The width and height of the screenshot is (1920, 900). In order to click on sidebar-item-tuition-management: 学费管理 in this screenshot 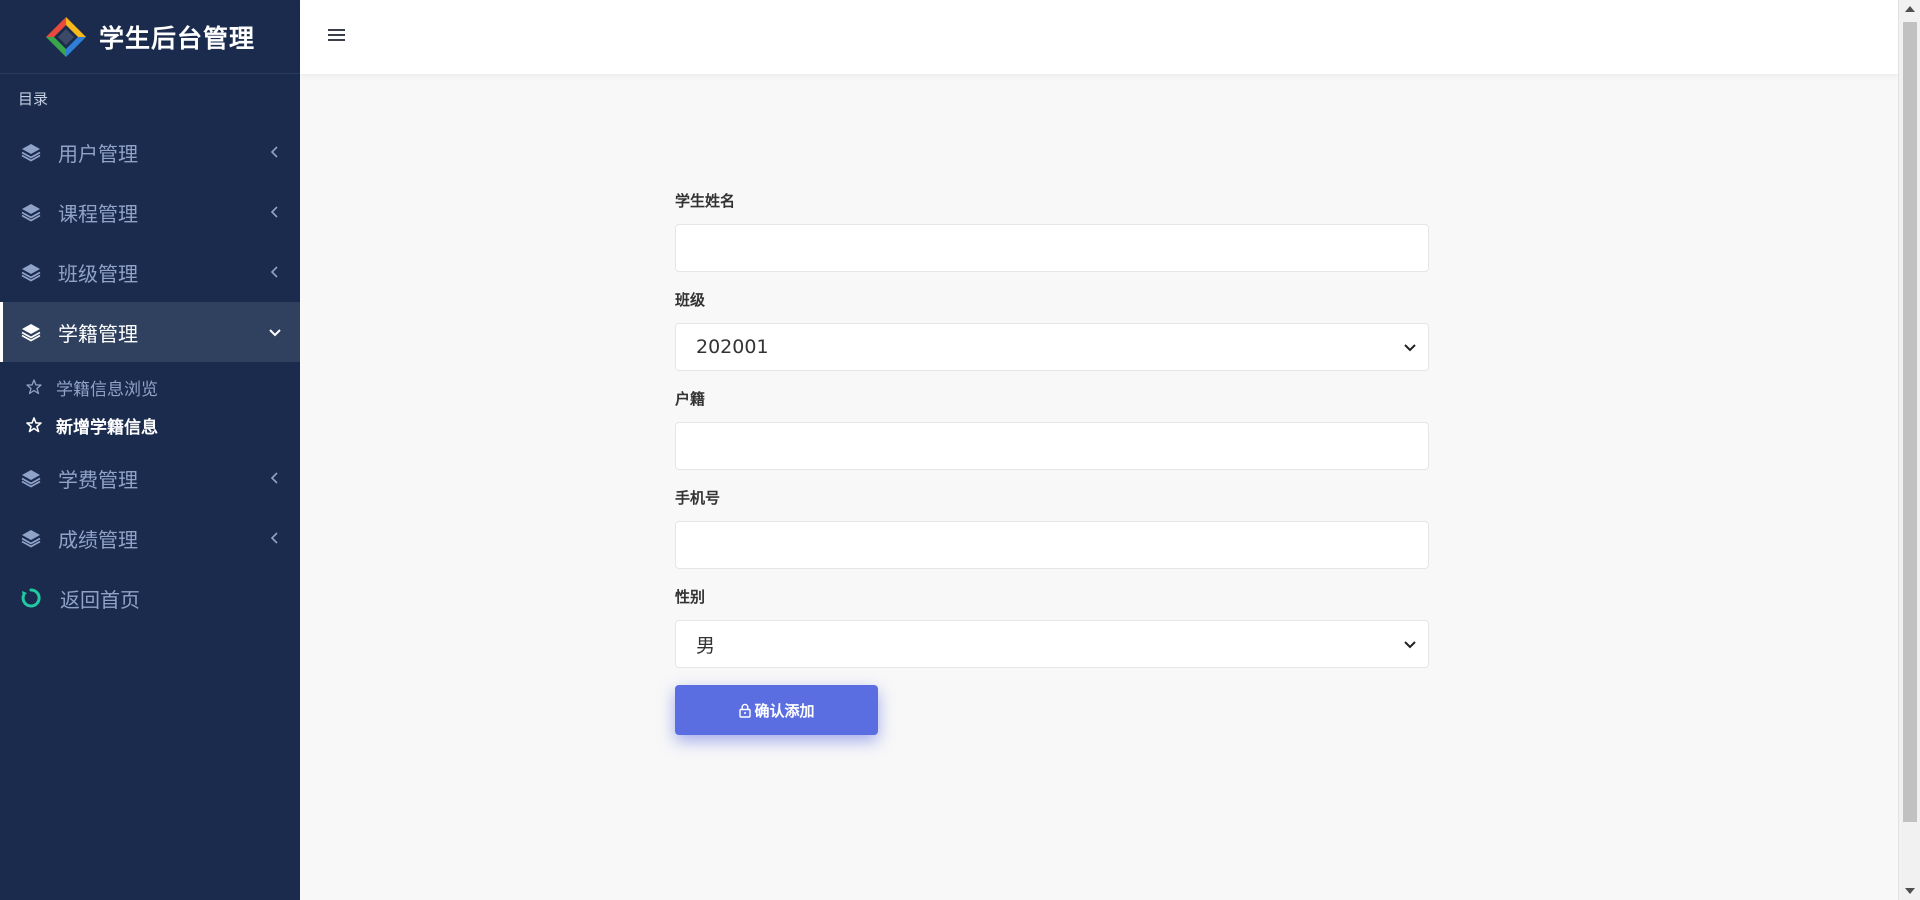, I will do `click(150, 478)`.